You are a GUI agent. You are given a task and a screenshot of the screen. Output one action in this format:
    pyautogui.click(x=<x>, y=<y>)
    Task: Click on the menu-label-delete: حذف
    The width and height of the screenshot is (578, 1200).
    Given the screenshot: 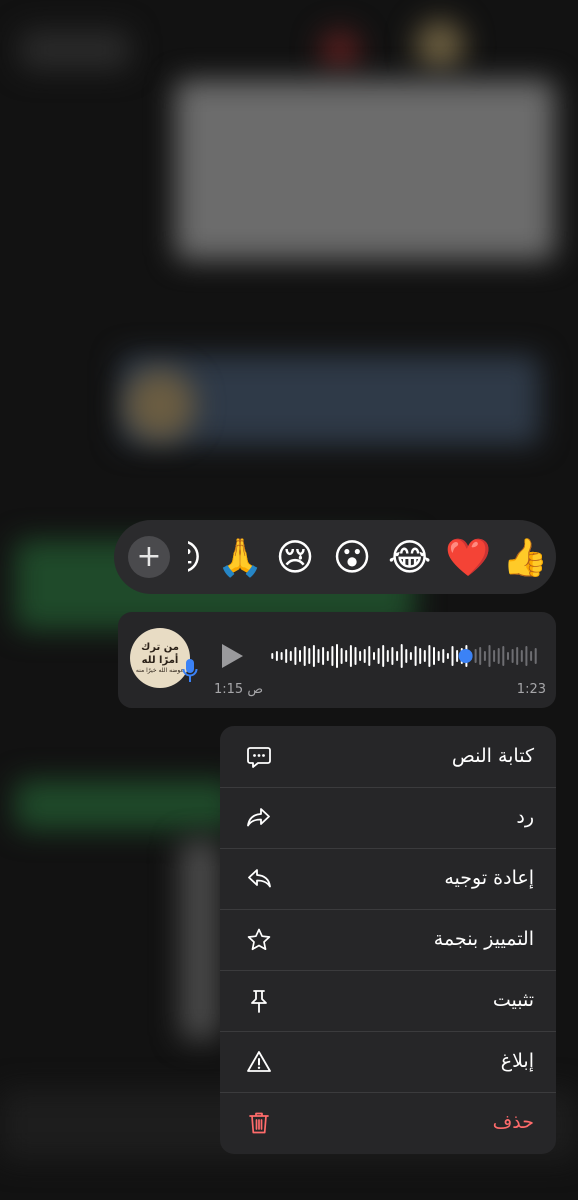 What is the action you would take?
    pyautogui.click(x=513, y=1122)
    